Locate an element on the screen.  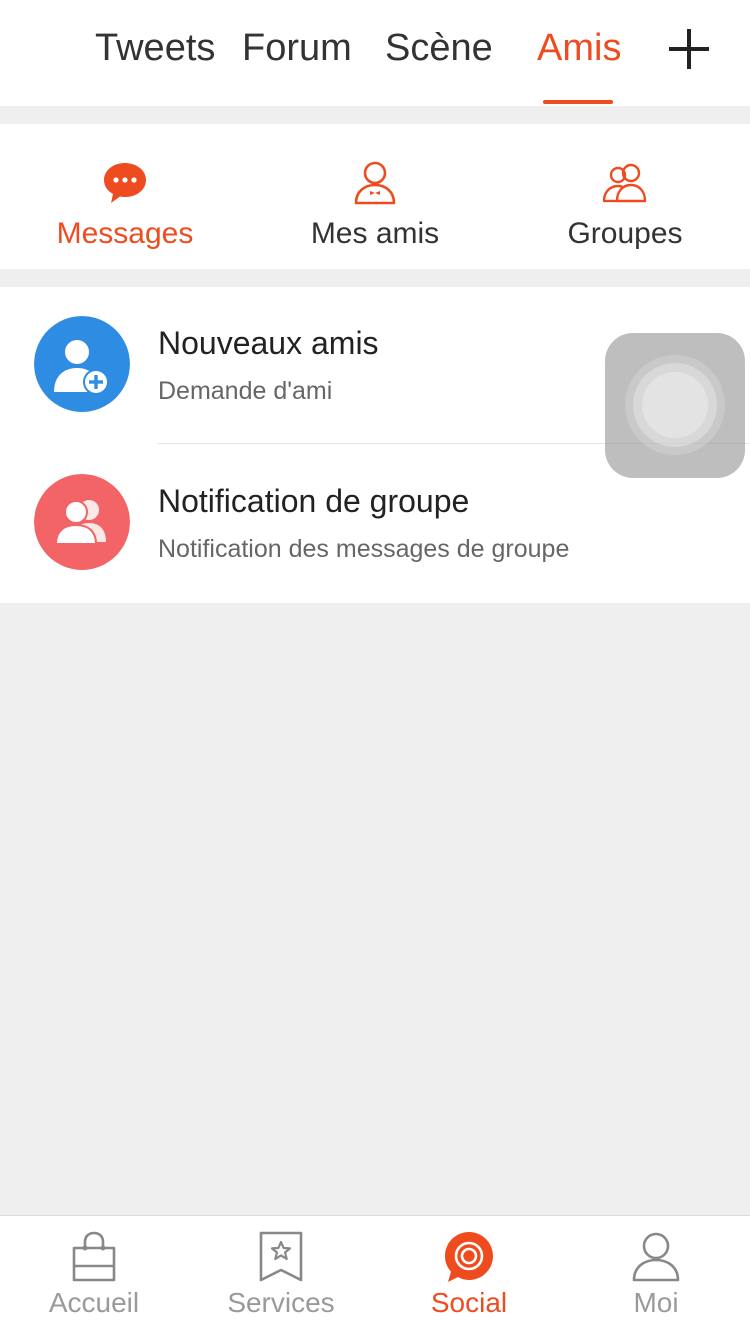
segment-bar: Messages Mes amis Groupes is located at coordinates (375, 196).